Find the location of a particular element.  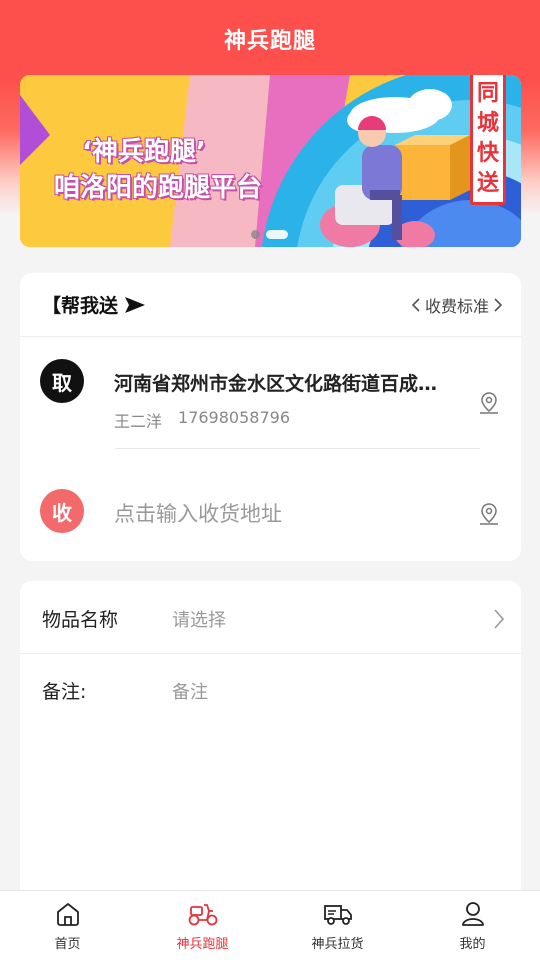

send-card-title: 【帮我送 is located at coordinates (94, 304).